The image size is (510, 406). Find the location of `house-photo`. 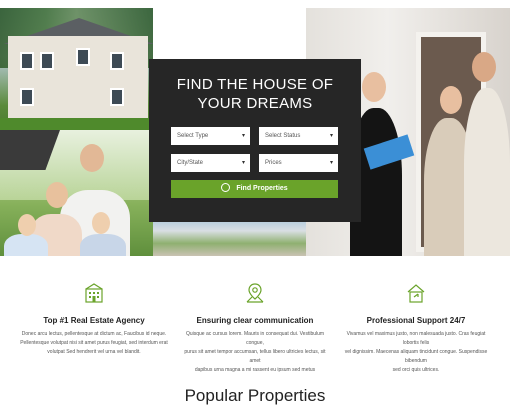

house-photo is located at coordinates (76, 69).